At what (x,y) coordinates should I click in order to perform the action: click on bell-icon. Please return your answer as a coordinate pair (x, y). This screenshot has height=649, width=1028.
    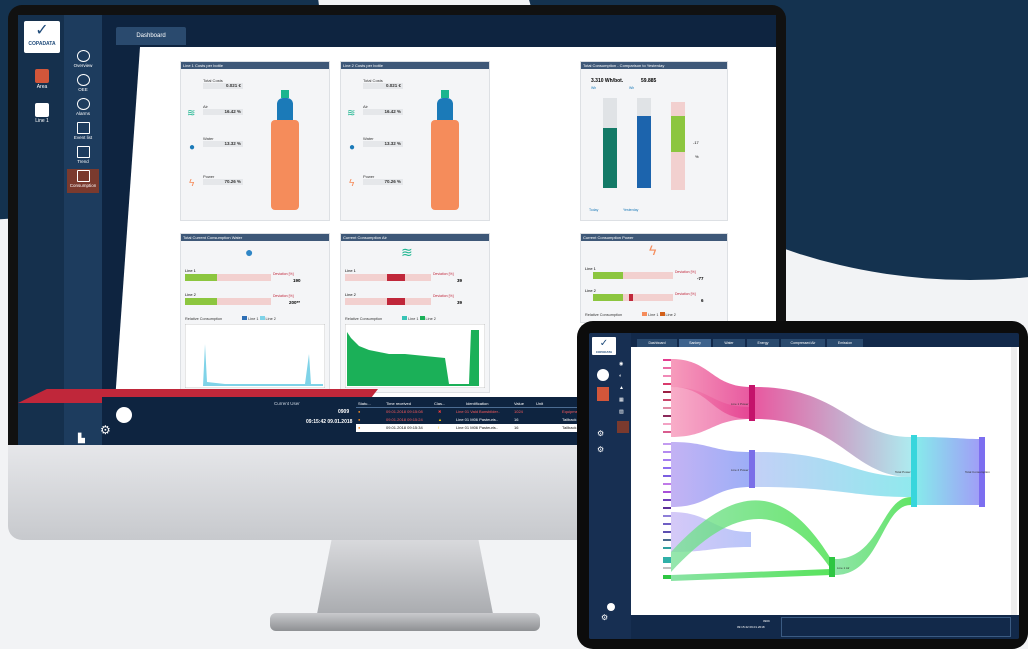
    Looking at the image, I should click on (83, 104).